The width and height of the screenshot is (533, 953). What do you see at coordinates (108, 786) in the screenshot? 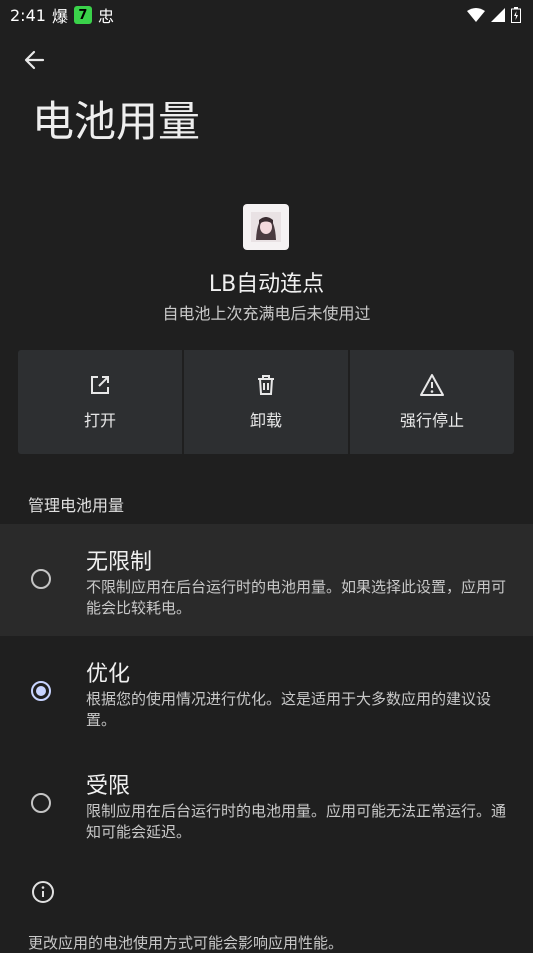
I see `option-title: 受限` at bounding box center [108, 786].